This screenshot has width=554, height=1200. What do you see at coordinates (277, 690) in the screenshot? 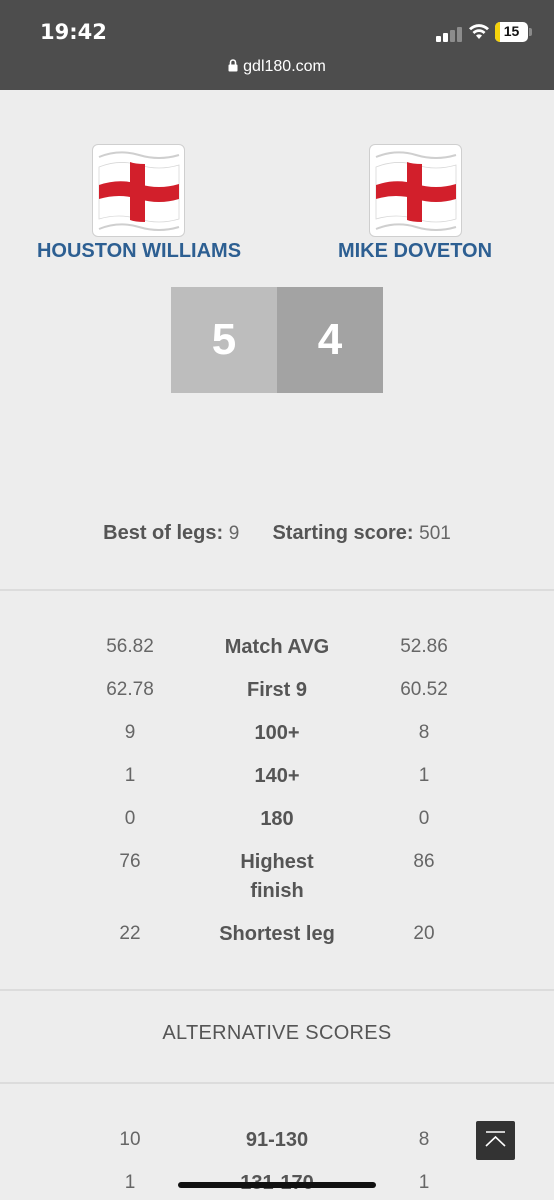
I see `stat-label: First 9` at bounding box center [277, 690].